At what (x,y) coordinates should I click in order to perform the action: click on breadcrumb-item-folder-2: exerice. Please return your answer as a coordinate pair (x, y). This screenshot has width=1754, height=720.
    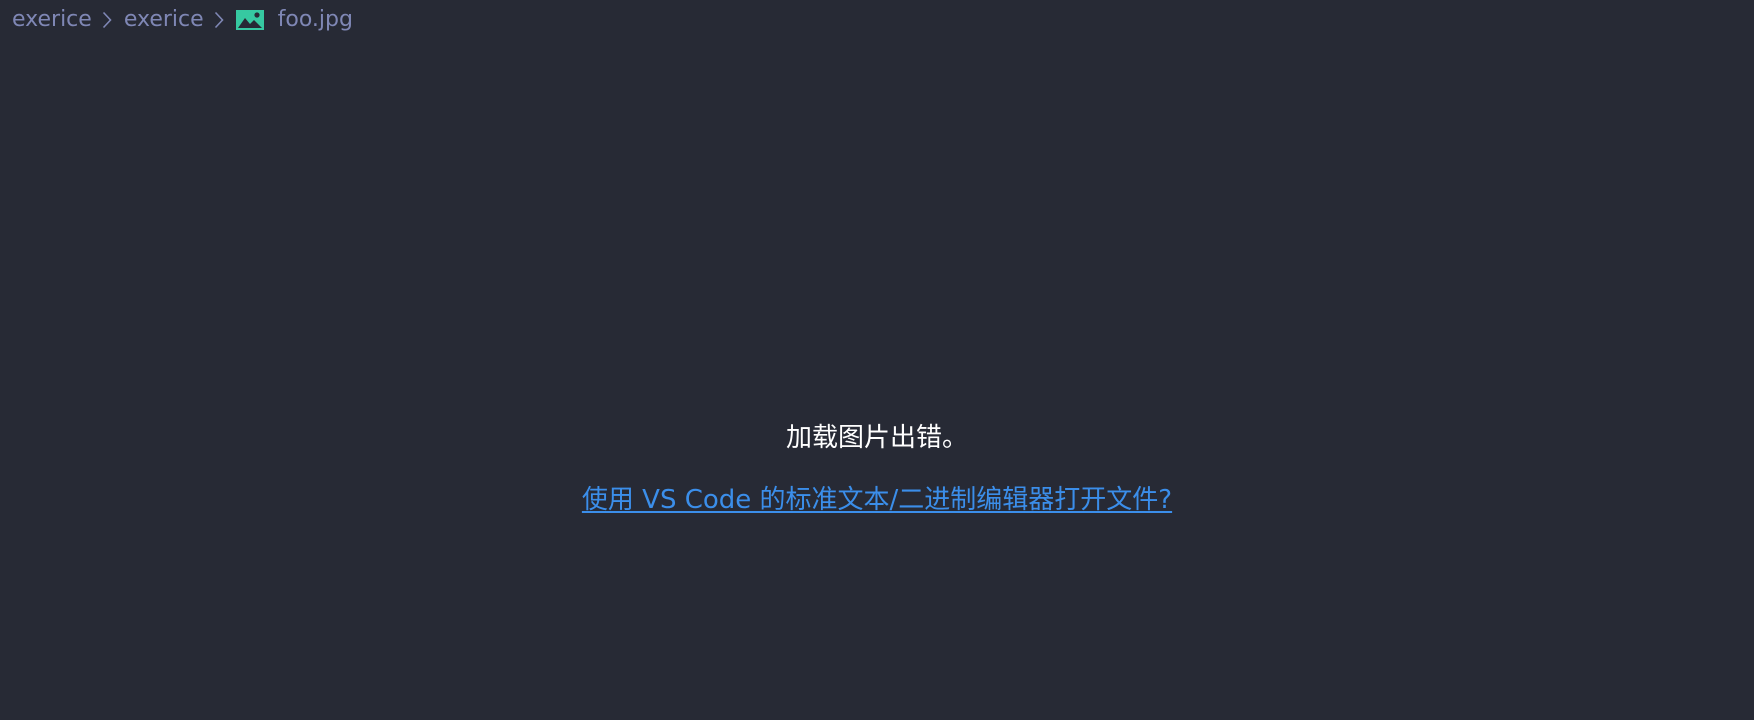
    Looking at the image, I should click on (164, 20).